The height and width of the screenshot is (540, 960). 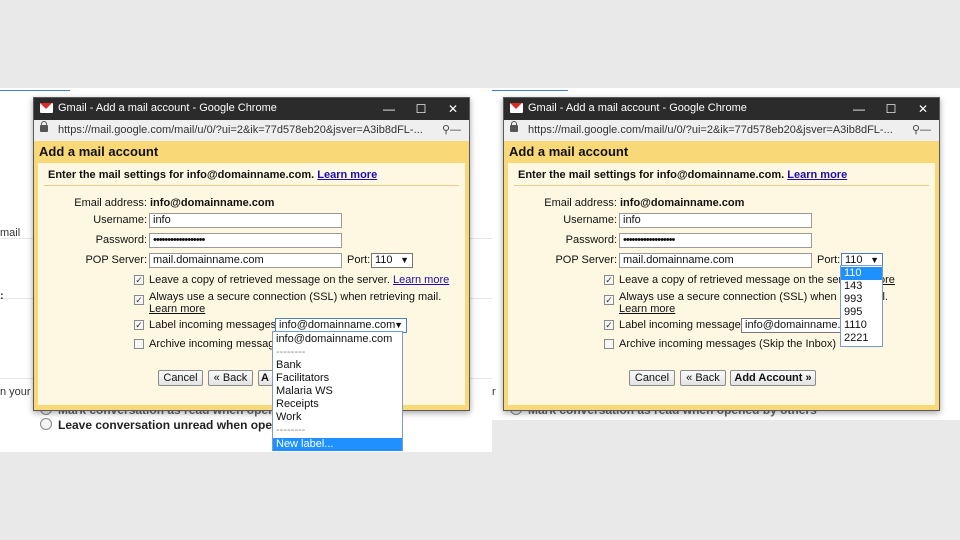 I want to click on port-option: 993, so click(x=861, y=299).